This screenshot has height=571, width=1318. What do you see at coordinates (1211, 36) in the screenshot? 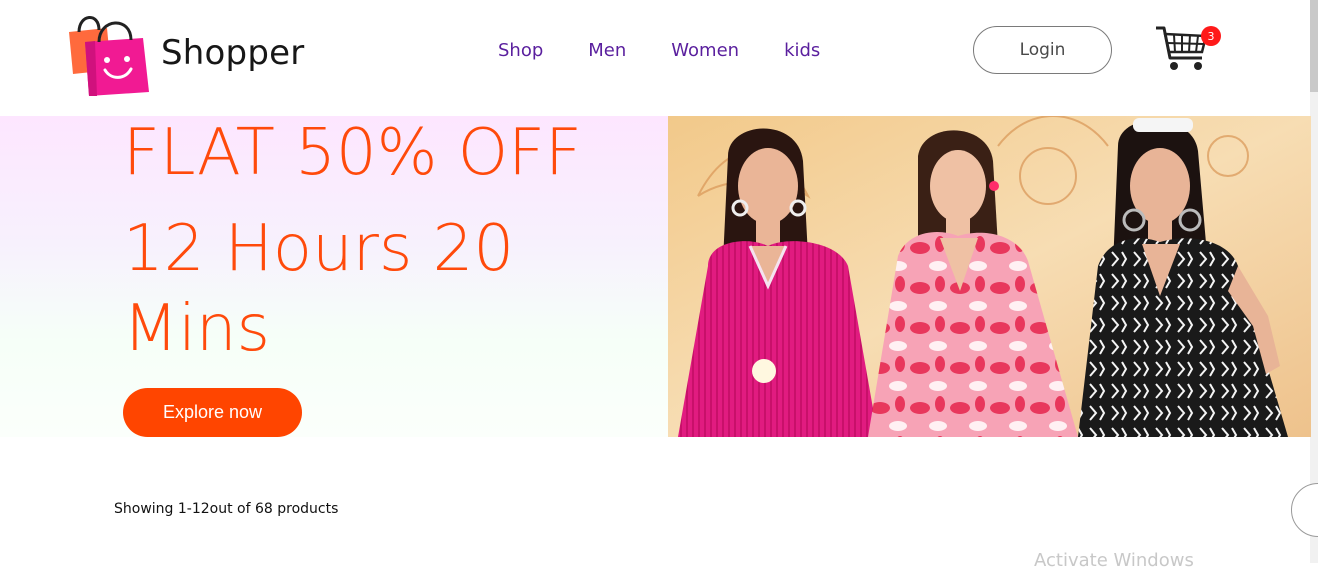
I see `cart-count-badge: 3` at bounding box center [1211, 36].